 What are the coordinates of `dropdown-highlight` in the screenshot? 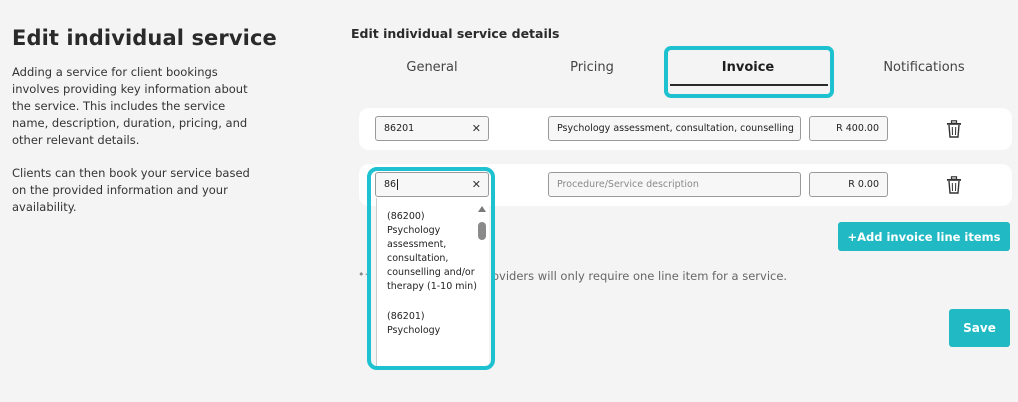 It's located at (431, 268).